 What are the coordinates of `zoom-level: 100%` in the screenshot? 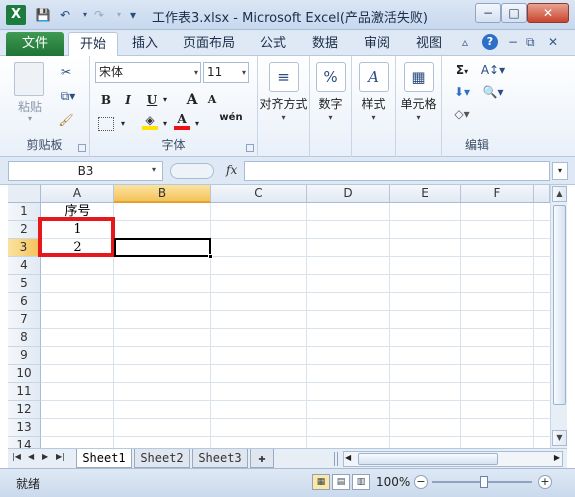 It's located at (393, 482).